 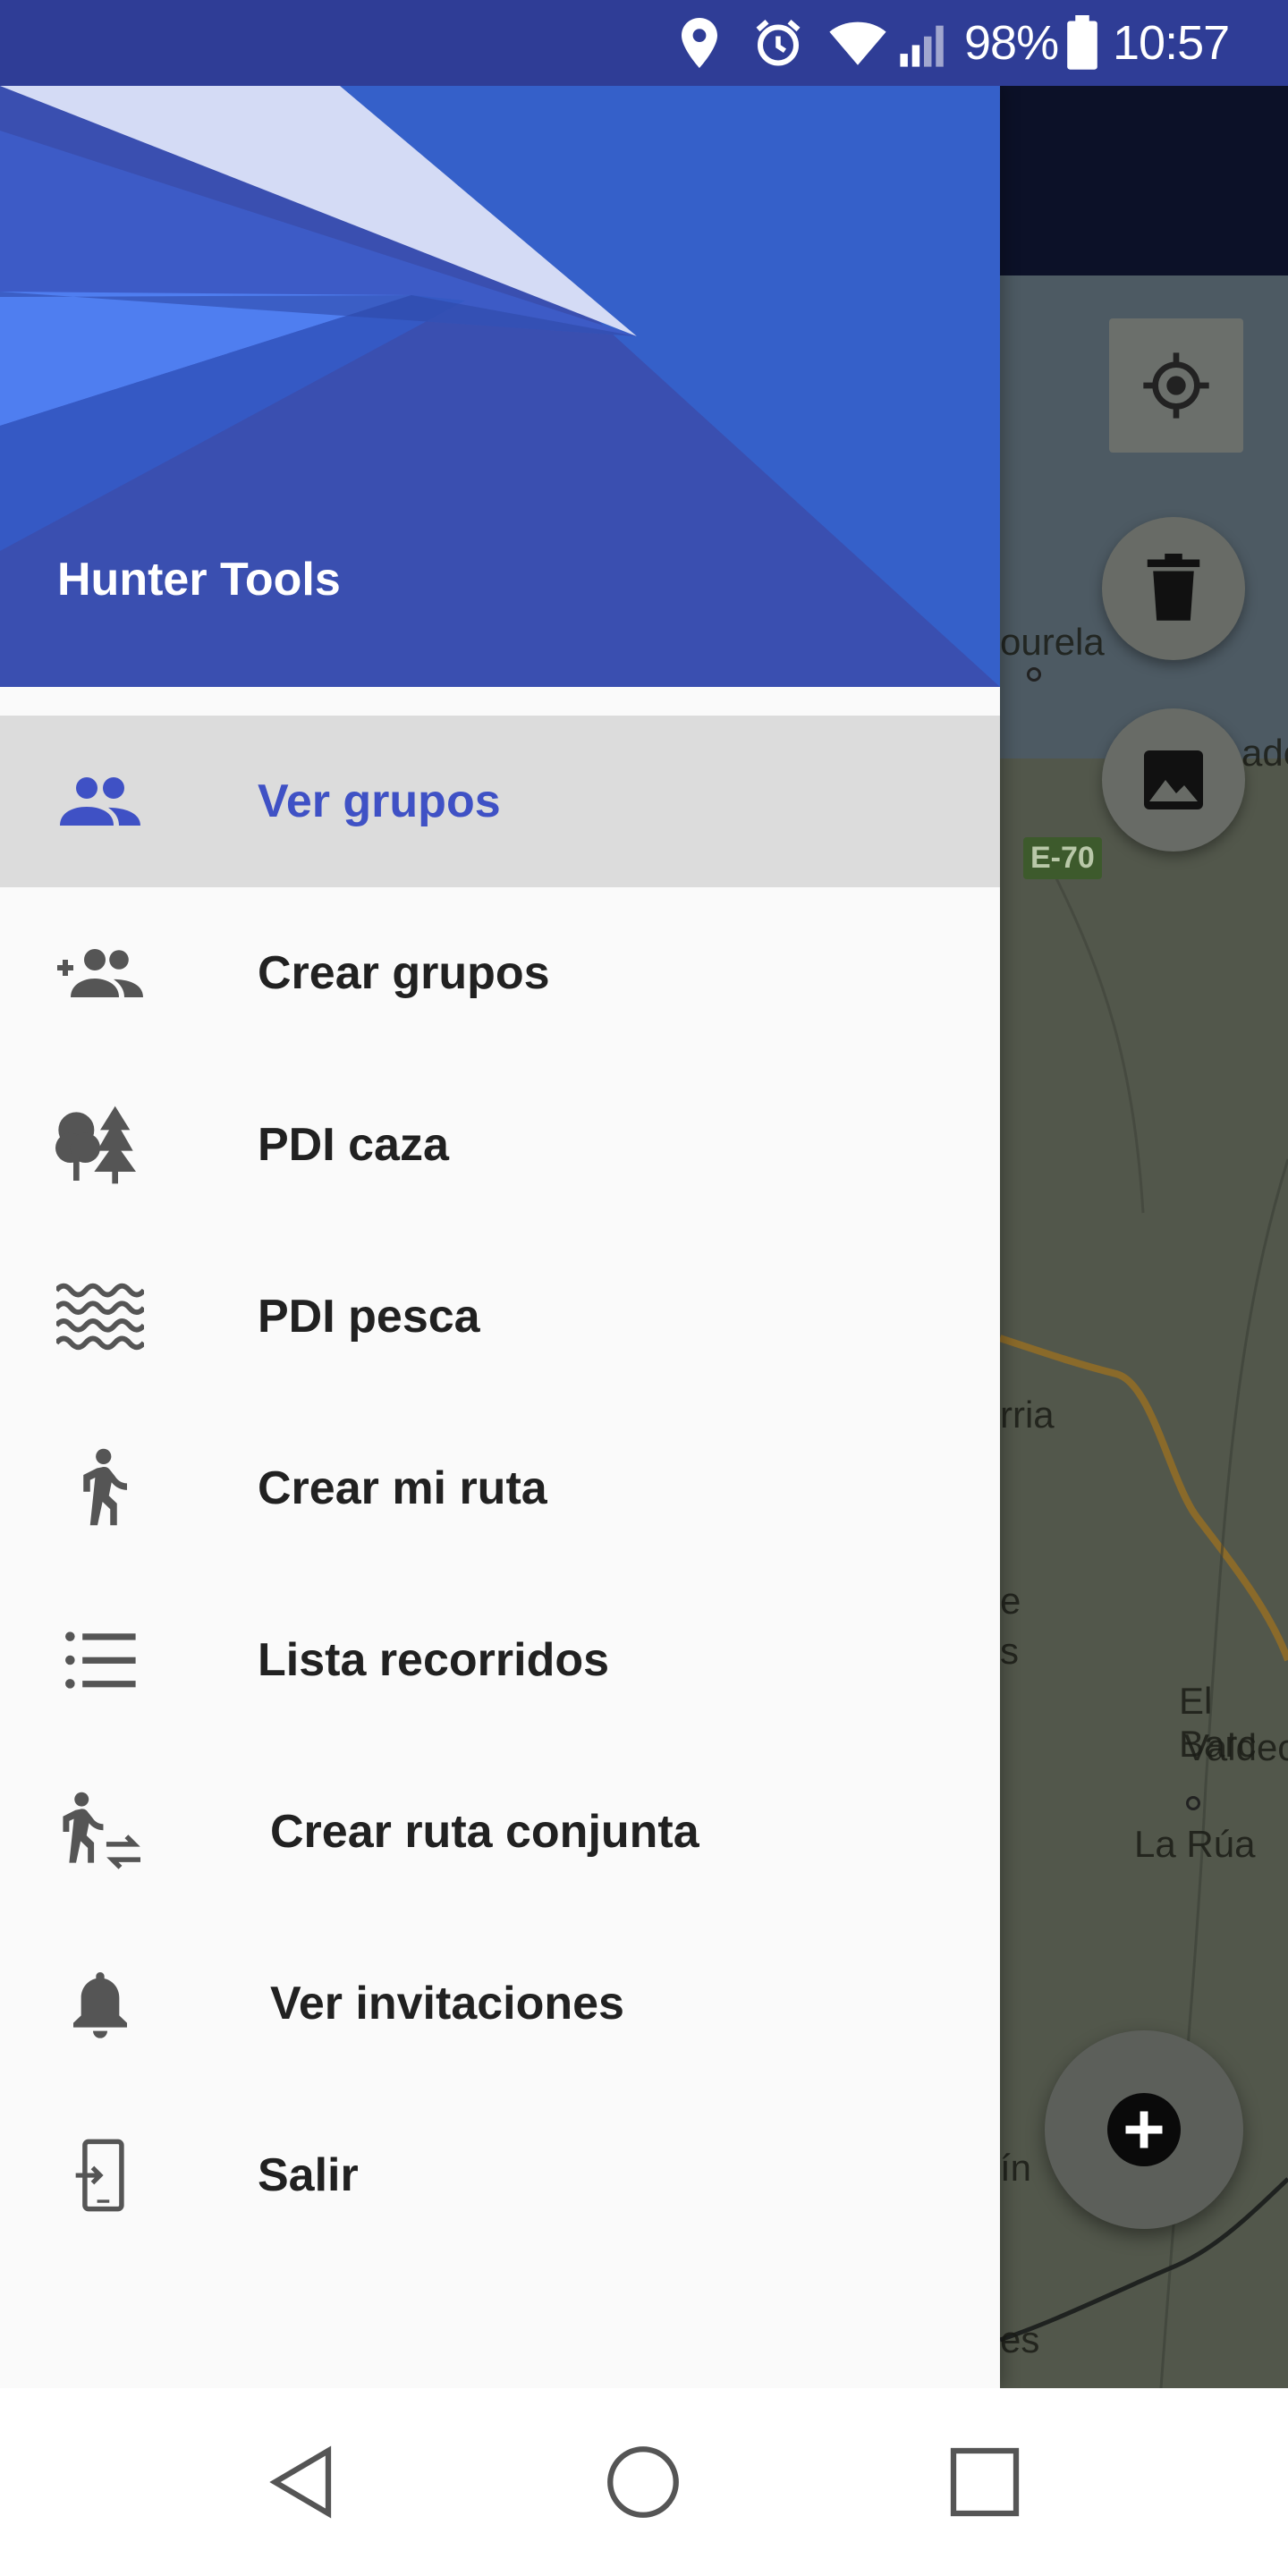 What do you see at coordinates (1027, 1415) in the screenshot?
I see `map-label: rria` at bounding box center [1027, 1415].